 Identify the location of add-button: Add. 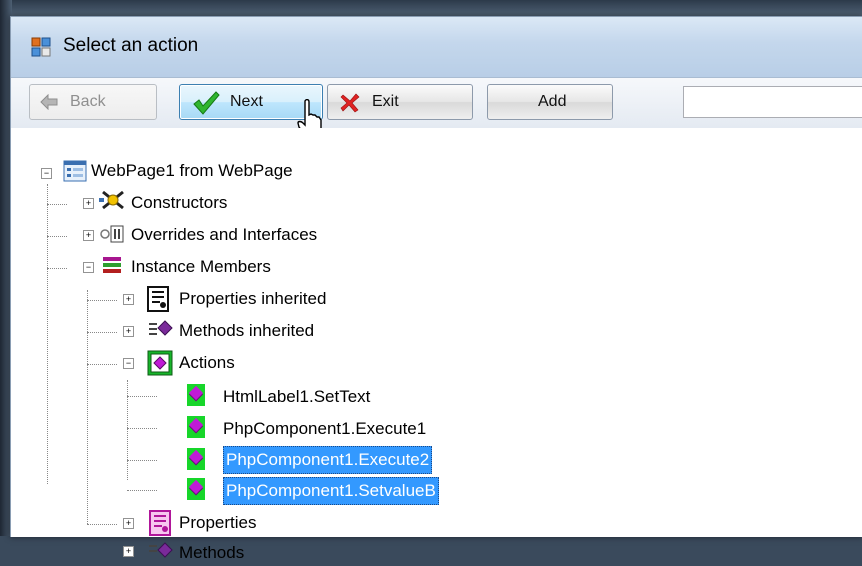
(550, 102).